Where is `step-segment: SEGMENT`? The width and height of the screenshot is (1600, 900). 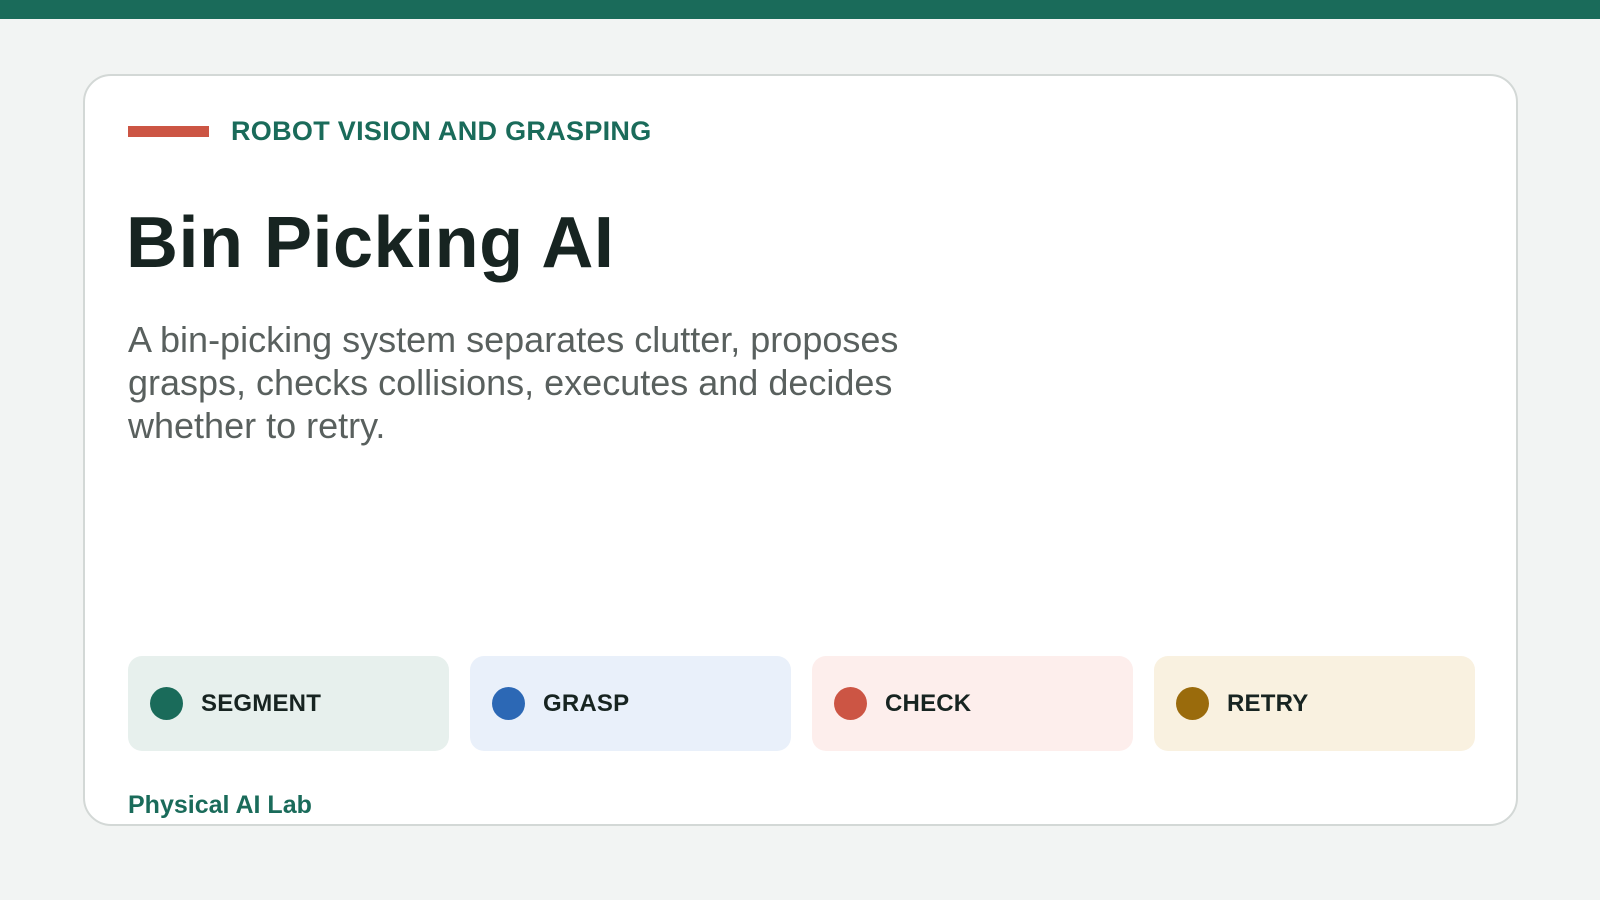
step-segment: SEGMENT is located at coordinates (288, 703).